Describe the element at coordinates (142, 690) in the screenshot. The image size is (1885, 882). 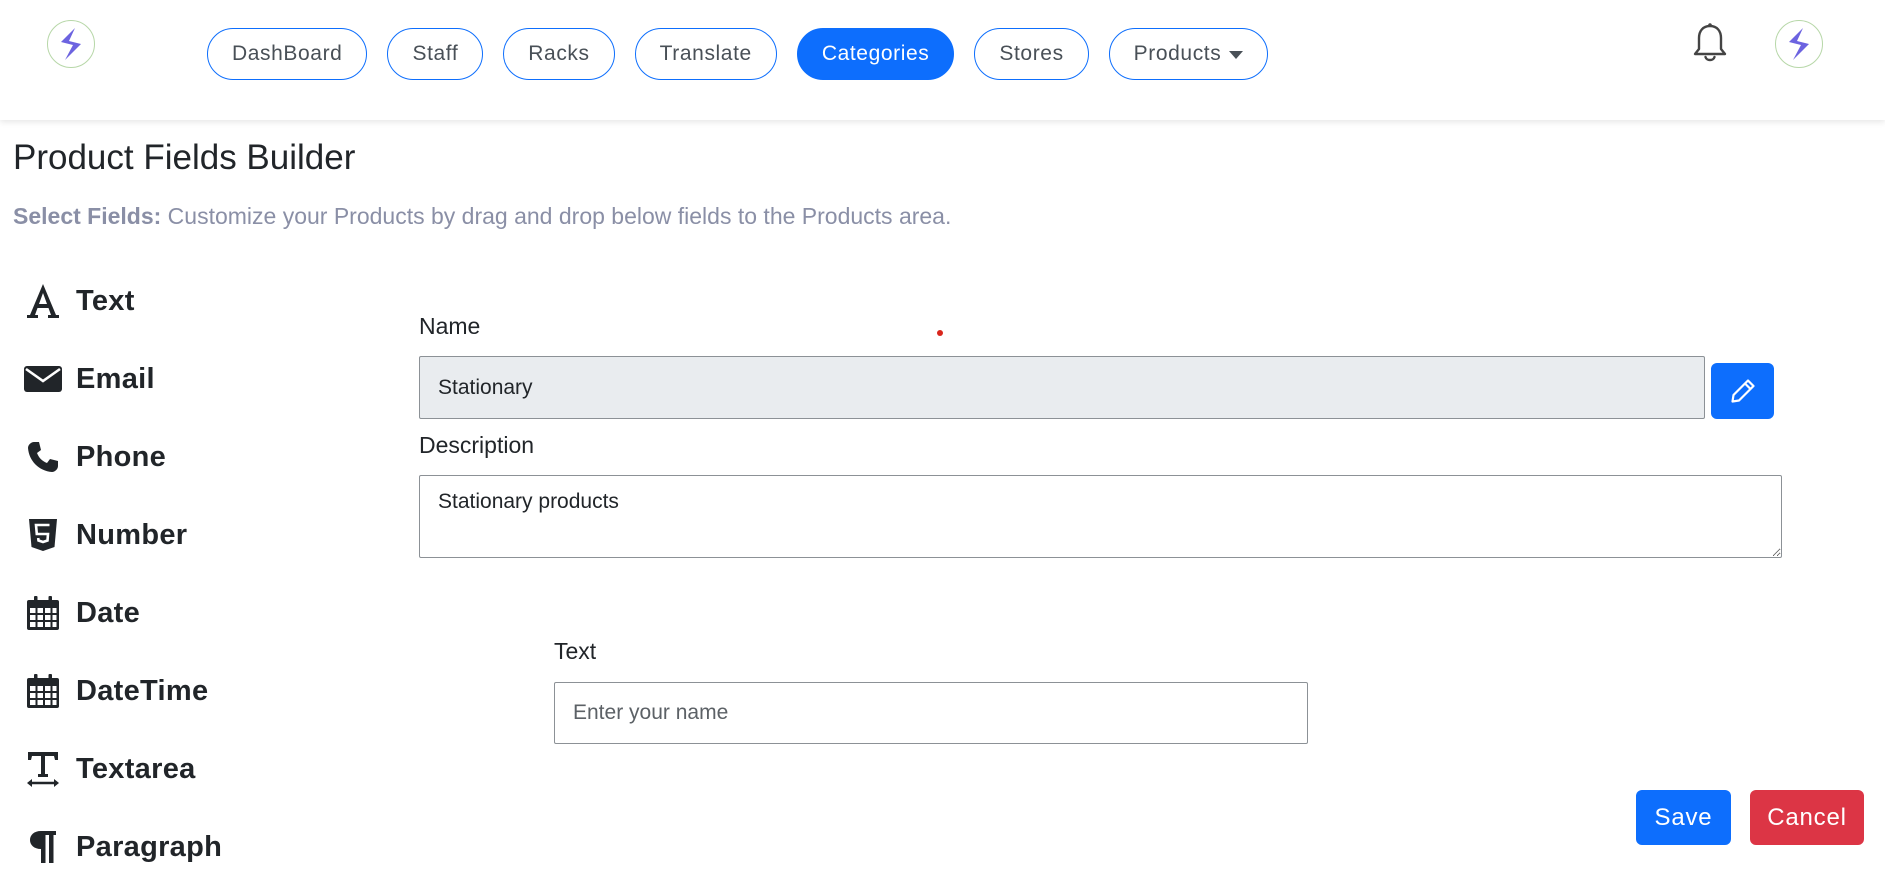
I see `palette-label-datetime: DateTime` at that location.